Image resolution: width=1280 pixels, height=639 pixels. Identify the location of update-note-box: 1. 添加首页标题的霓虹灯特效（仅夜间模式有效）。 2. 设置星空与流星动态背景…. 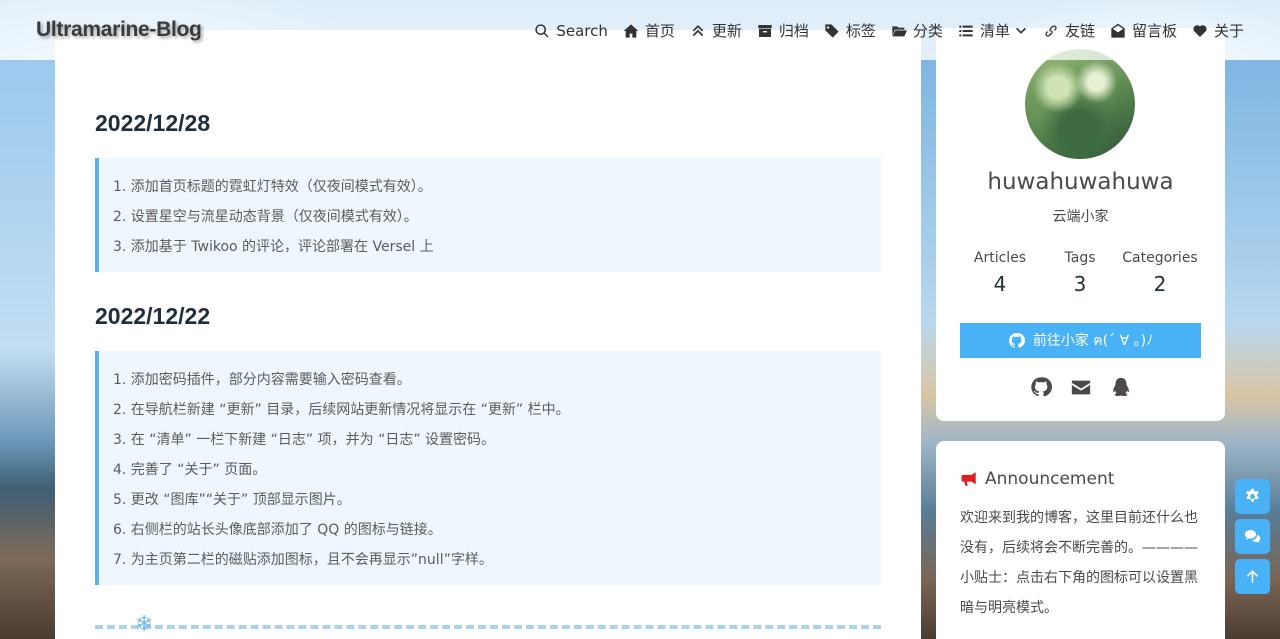
(488, 215).